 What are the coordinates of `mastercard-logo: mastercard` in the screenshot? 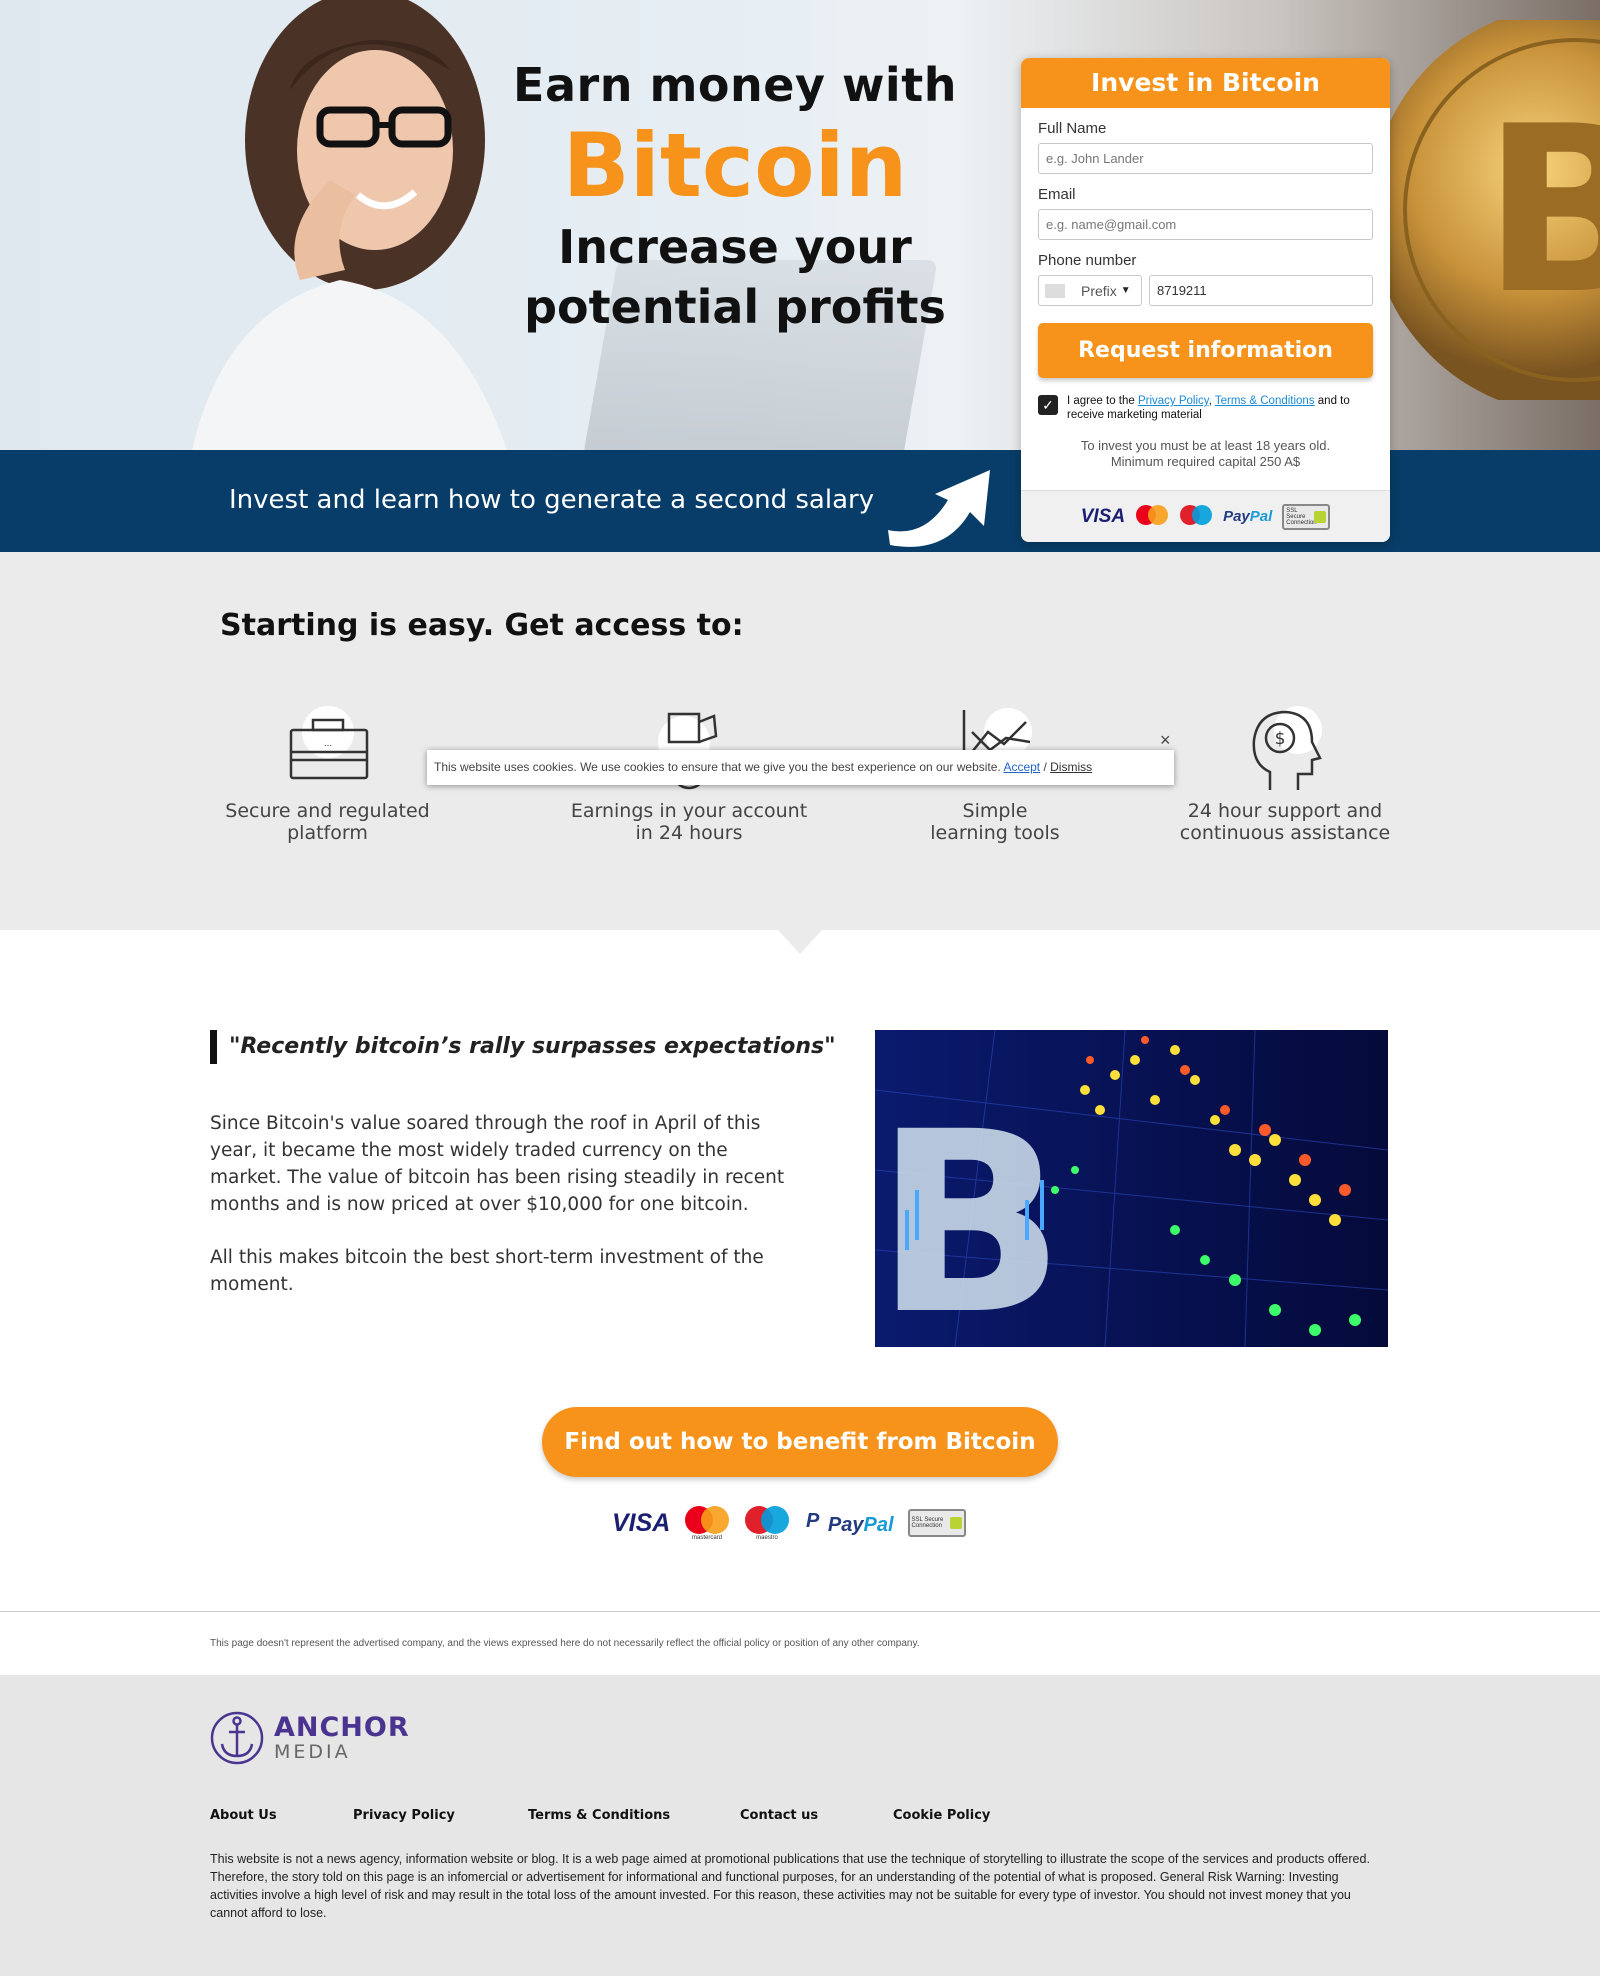 It's located at (707, 1523).